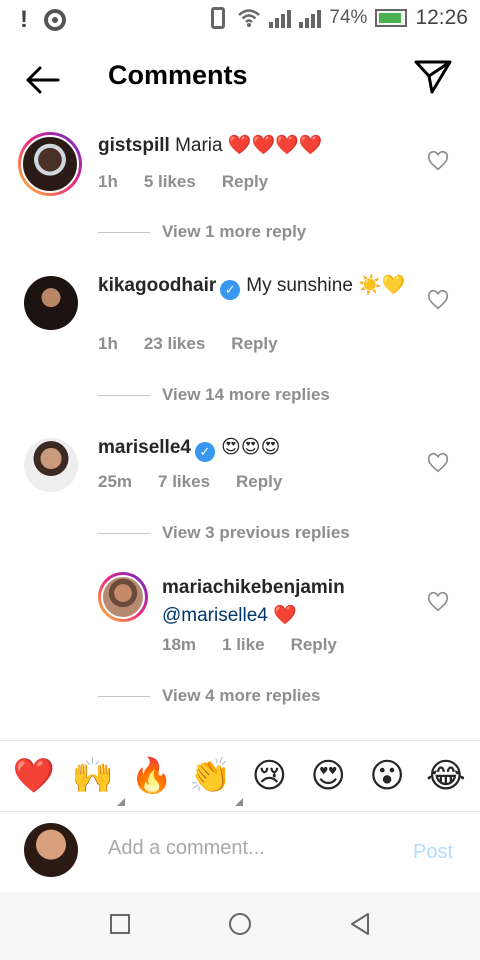 The image size is (480, 960). Describe the element at coordinates (157, 285) in the screenshot. I see `comment-username: kikagoodhair` at that location.